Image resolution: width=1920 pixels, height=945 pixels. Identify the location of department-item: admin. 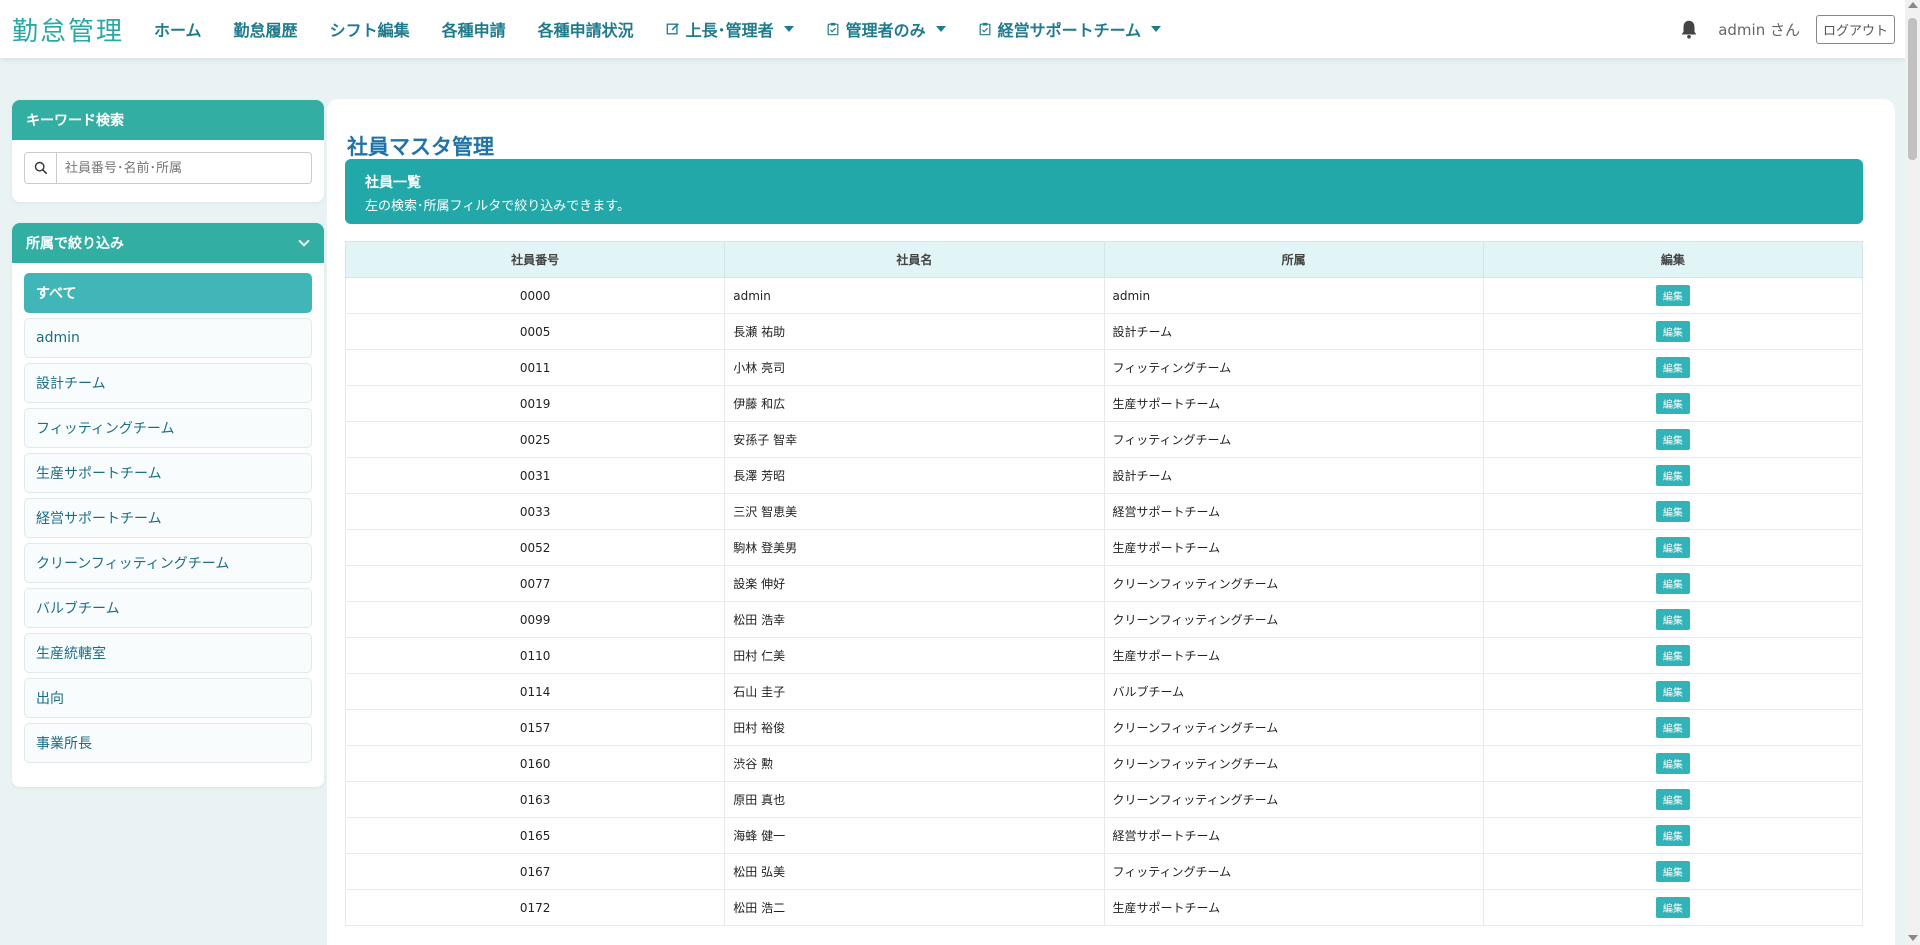
(168, 338).